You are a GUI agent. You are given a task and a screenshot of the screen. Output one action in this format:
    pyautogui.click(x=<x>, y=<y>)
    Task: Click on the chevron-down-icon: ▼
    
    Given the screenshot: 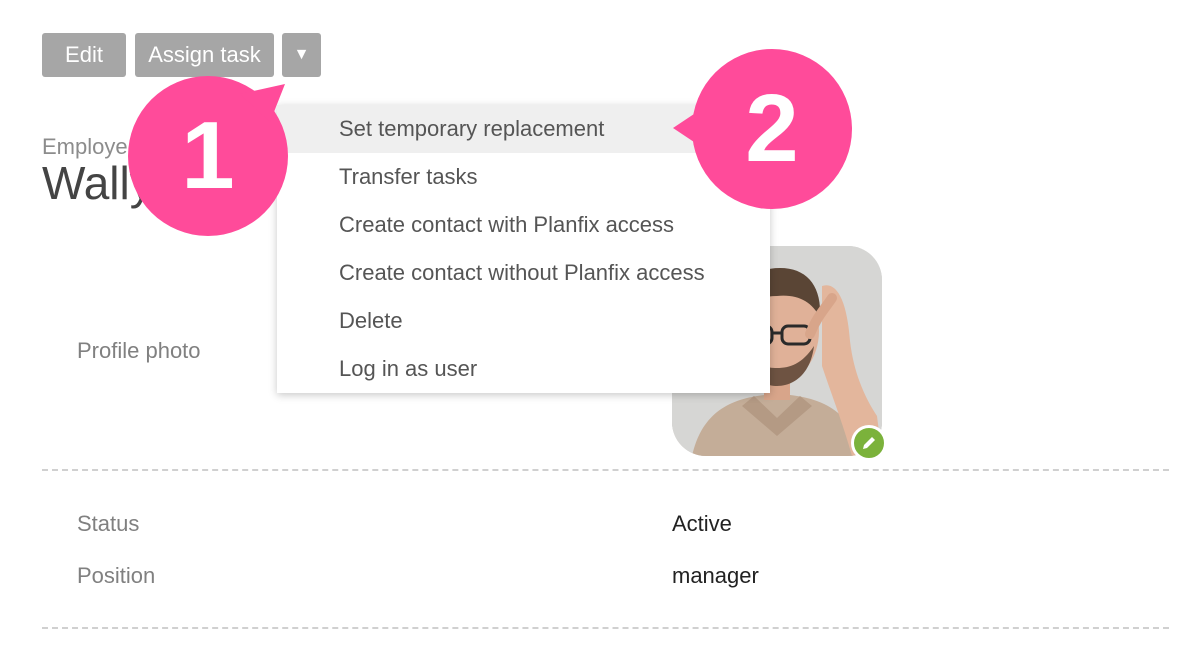 What is the action you would take?
    pyautogui.click(x=301, y=54)
    